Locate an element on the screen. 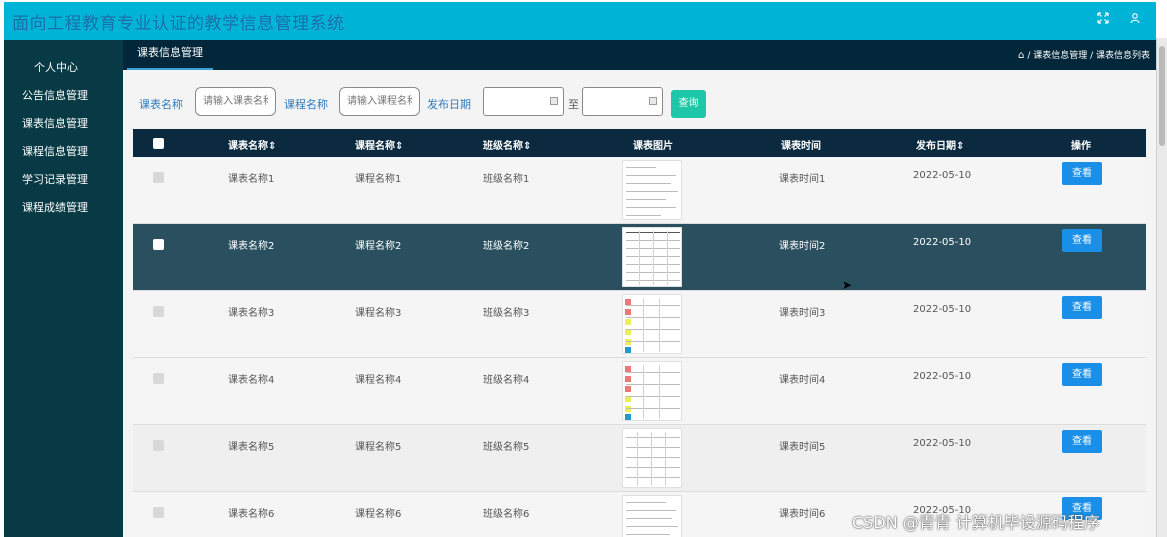  date-range-separator: 至 is located at coordinates (573, 104).